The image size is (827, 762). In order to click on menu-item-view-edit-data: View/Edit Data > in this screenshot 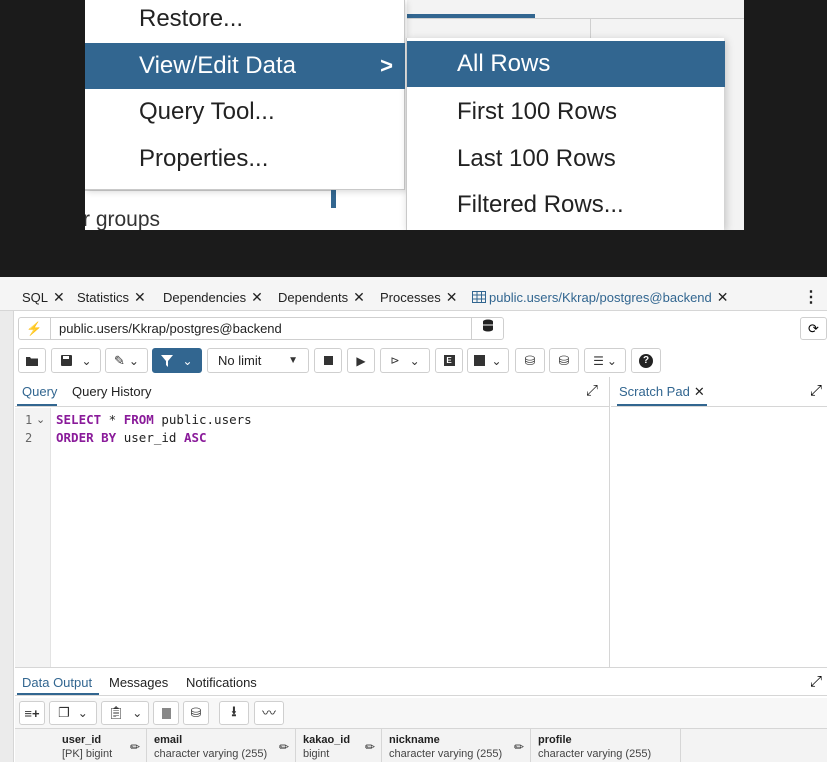, I will do `click(245, 66)`.